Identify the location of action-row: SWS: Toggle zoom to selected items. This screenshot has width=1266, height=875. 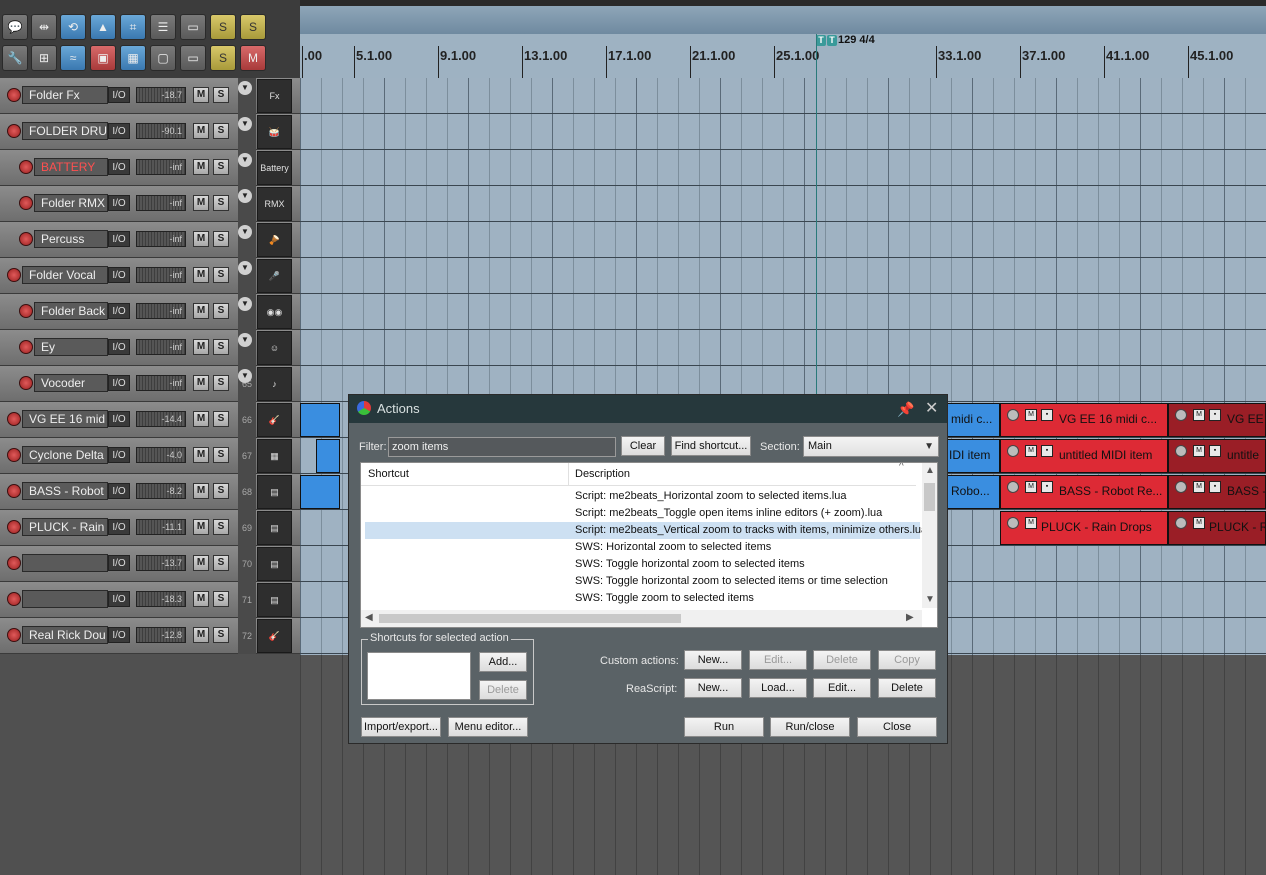
(642, 598).